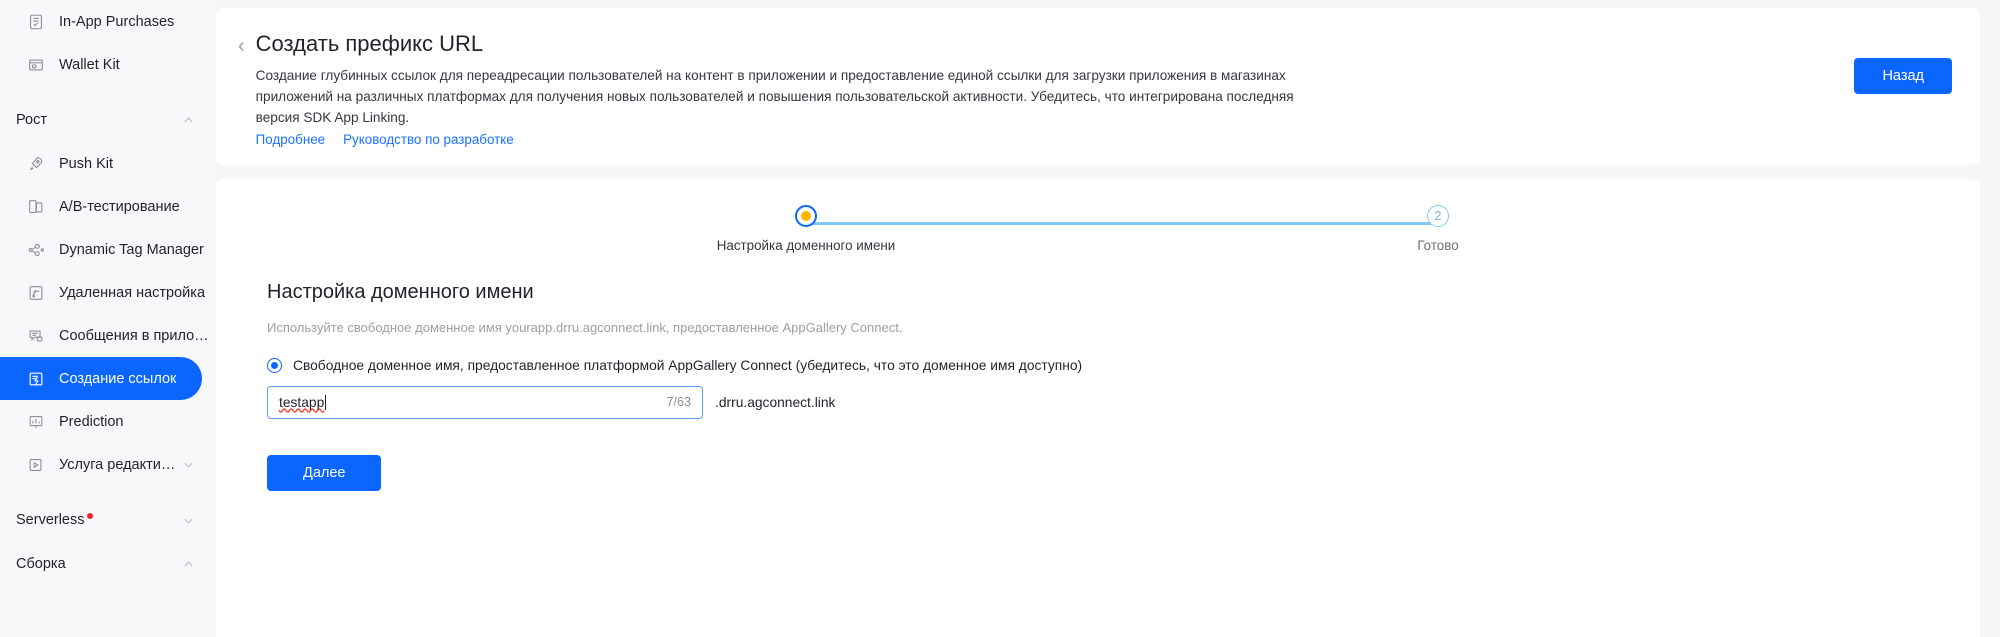 This screenshot has height=637, width=2000. I want to click on step-2-circle: 2, so click(1438, 215).